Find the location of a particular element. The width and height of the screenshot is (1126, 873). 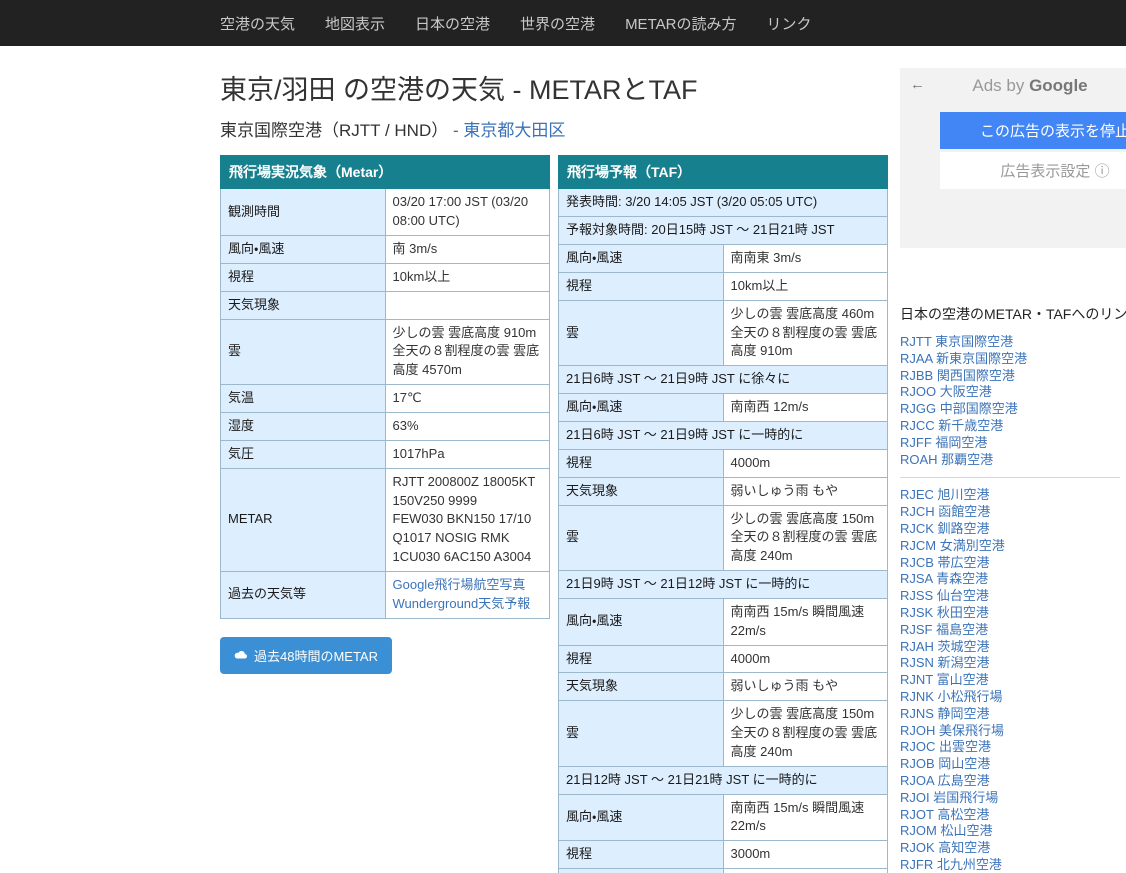

airport-region-link: 東京都大田区 is located at coordinates (514, 130).